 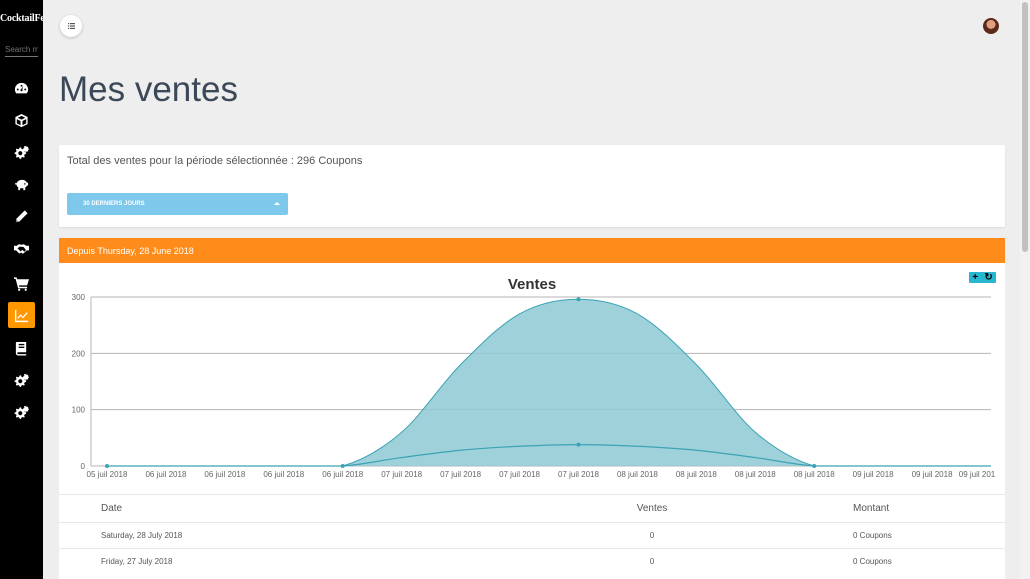 I want to click on cube-icon, so click(x=21, y=120).